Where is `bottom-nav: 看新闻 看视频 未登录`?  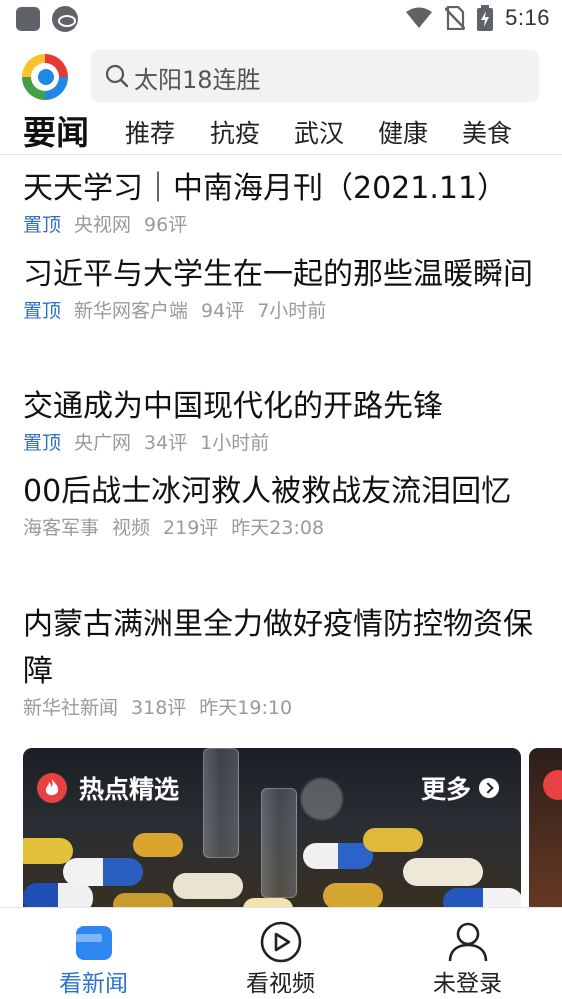
bottom-nav: 看新闻 看视频 未登录 is located at coordinates (281, 953).